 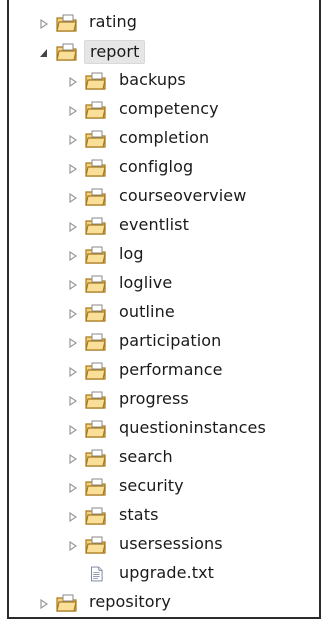 What do you see at coordinates (164, 254) in the screenshot?
I see `tree-item-log: log` at bounding box center [164, 254].